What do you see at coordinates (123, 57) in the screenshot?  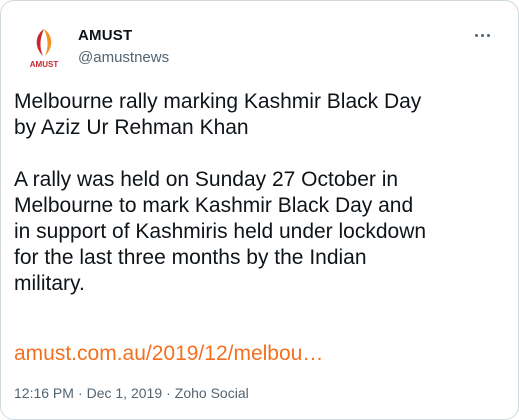 I see `author-handle: @amustnews` at bounding box center [123, 57].